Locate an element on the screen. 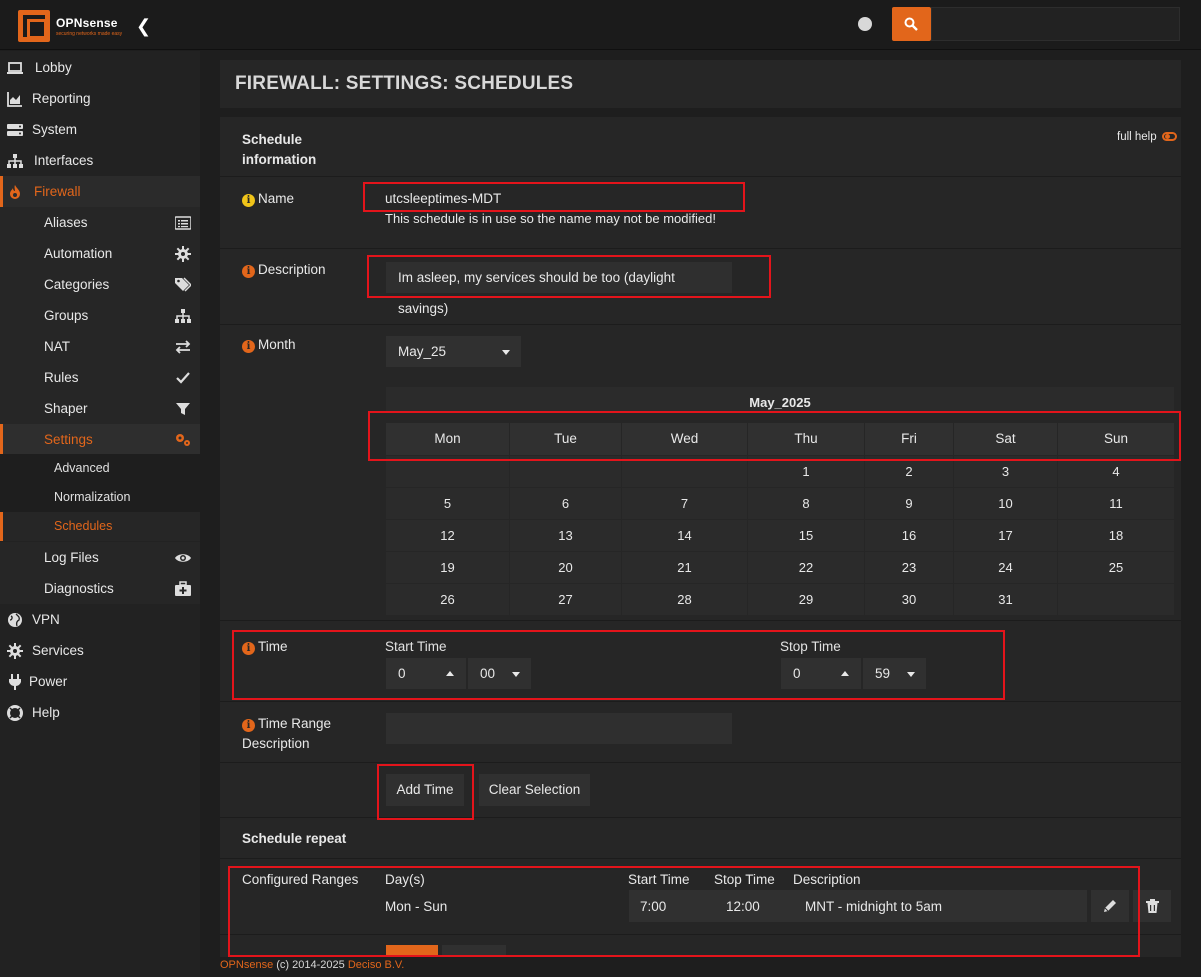 The height and width of the screenshot is (977, 1201). sidebar-item-aliases: Aliases is located at coordinates (100, 222).